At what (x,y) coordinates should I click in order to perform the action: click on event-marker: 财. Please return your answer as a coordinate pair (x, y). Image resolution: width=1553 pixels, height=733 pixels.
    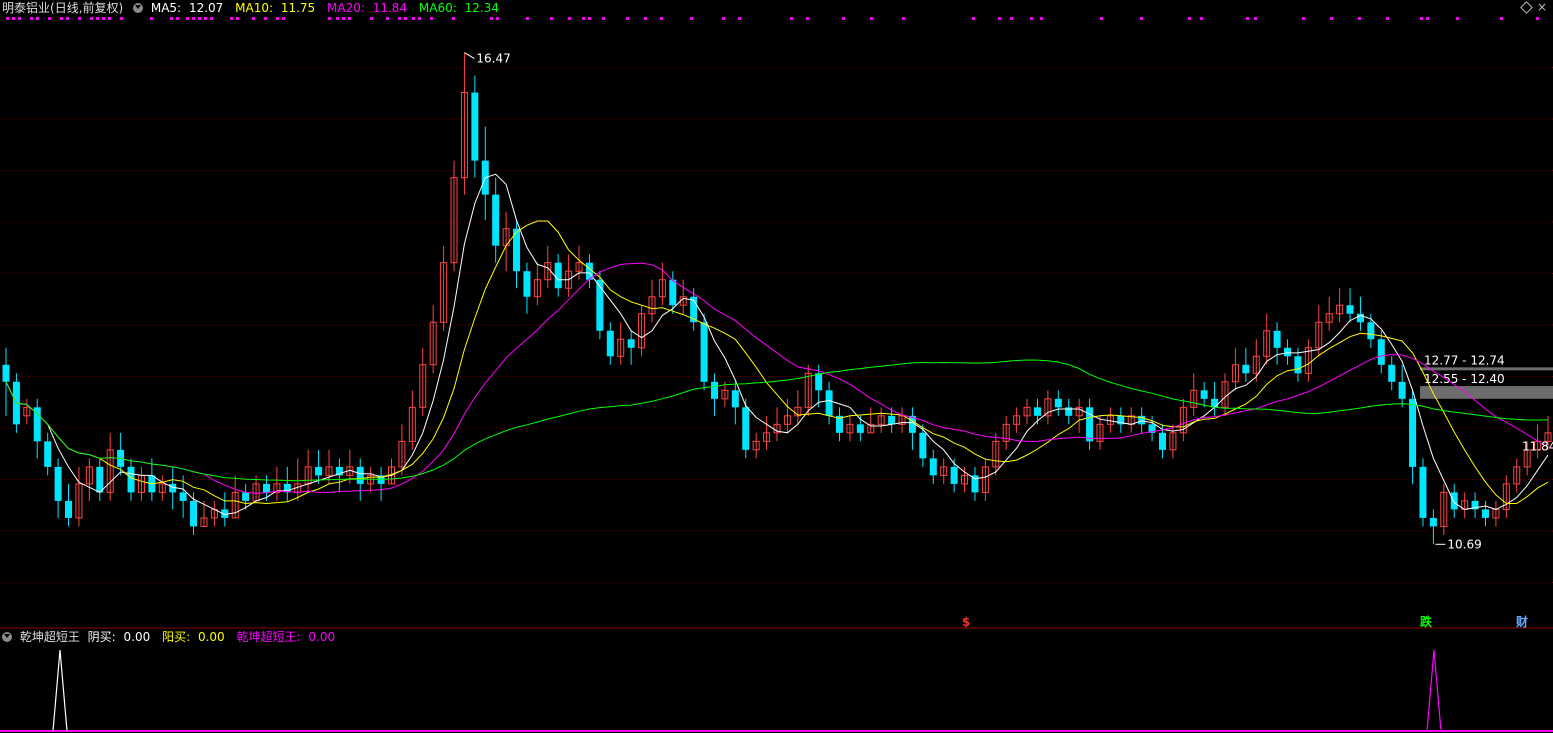
    Looking at the image, I should click on (1521, 621).